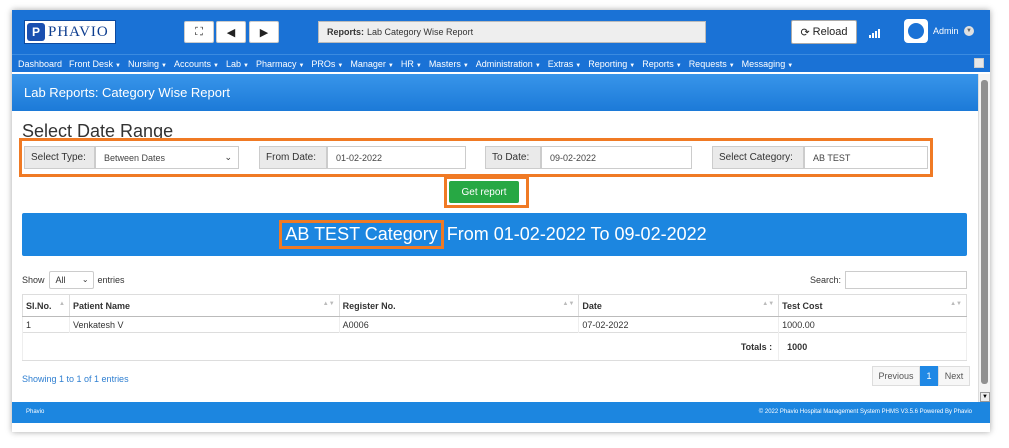  I want to click on sort-icon: ▲, so click(62, 304).